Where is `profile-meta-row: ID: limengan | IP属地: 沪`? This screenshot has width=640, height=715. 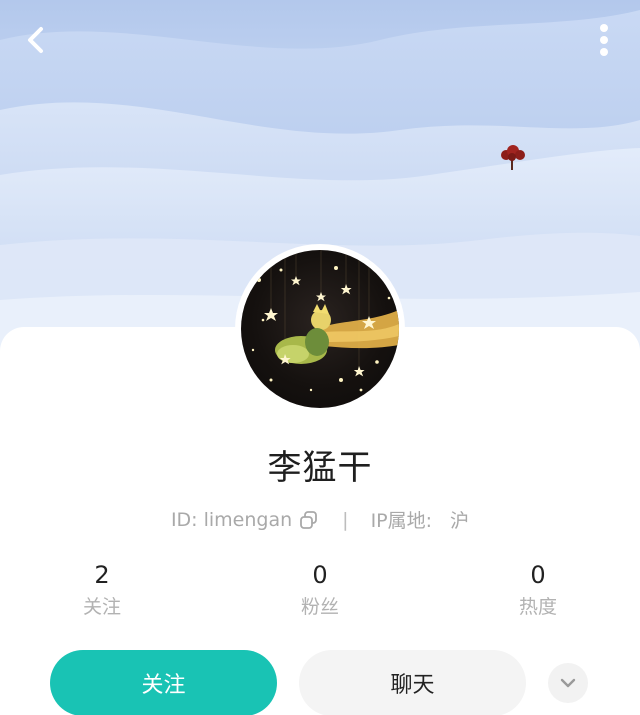
profile-meta-row: ID: limengan | IP属地: 沪 is located at coordinates (320, 519).